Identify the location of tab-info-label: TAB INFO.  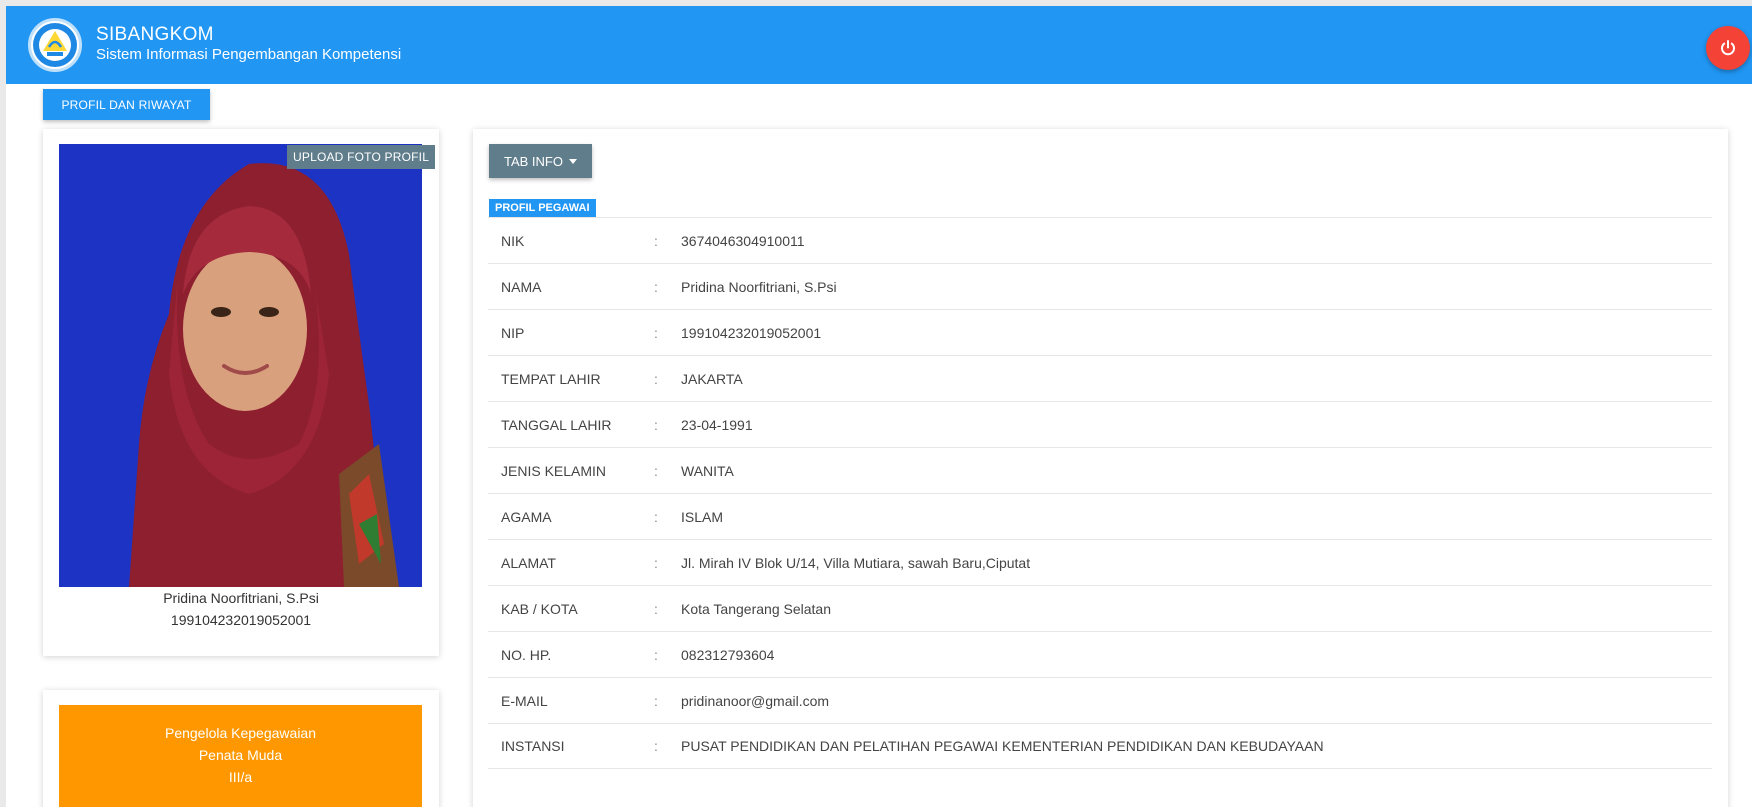
(533, 161).